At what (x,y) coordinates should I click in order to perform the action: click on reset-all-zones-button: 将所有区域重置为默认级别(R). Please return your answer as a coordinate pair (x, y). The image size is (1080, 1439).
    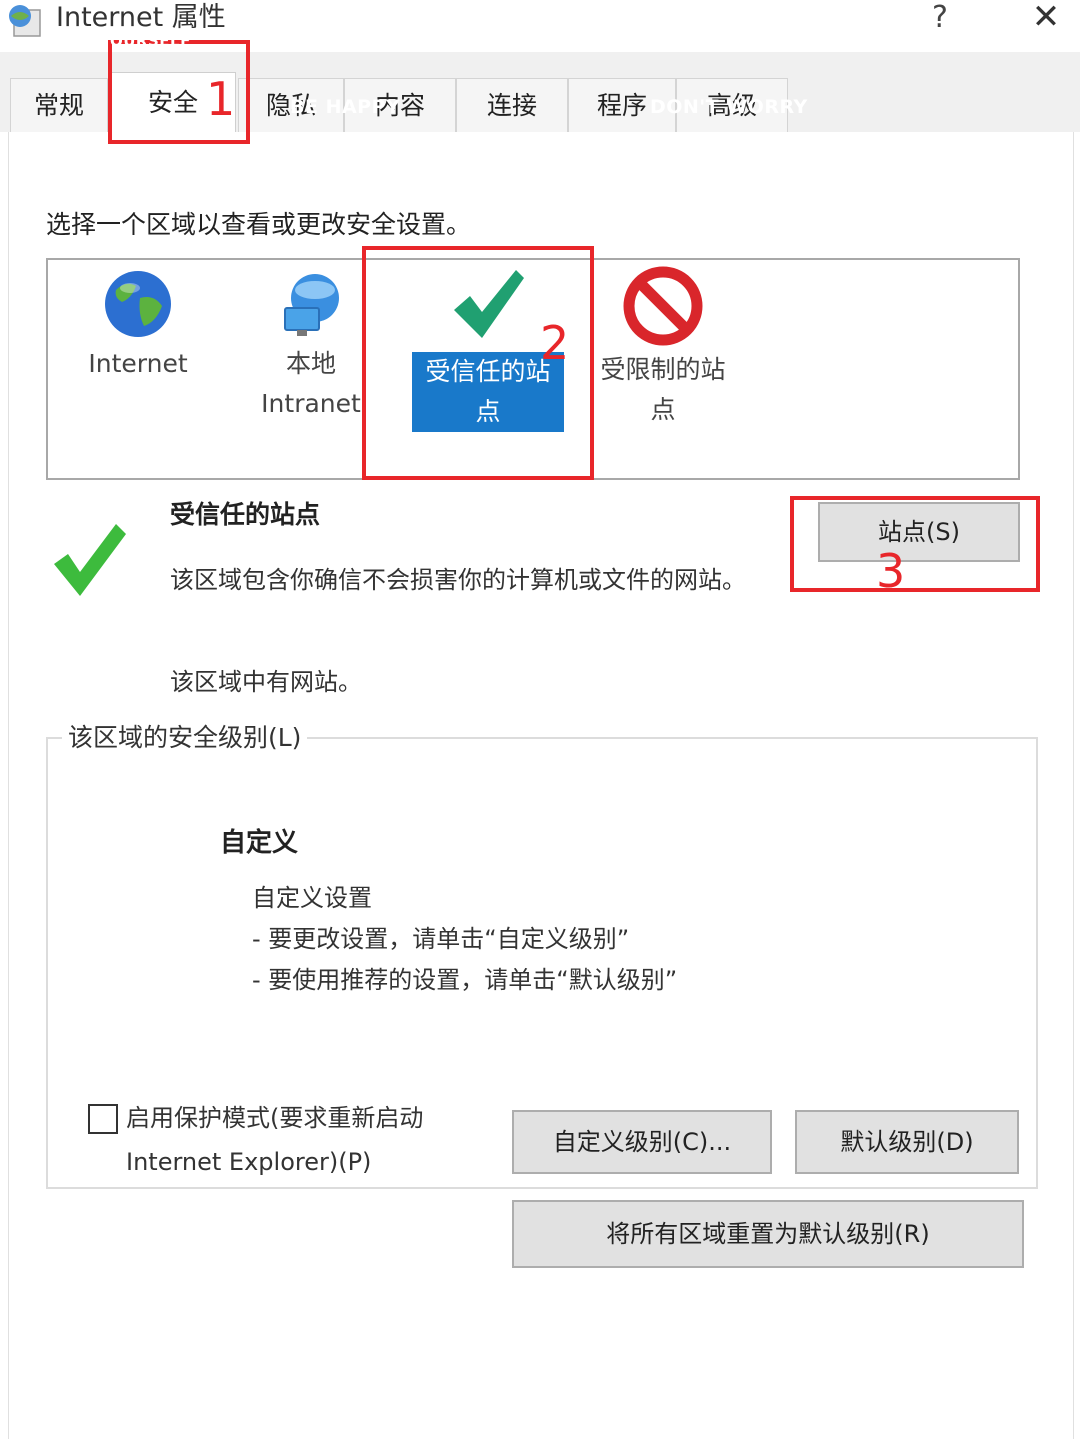
    Looking at the image, I should click on (768, 1234).